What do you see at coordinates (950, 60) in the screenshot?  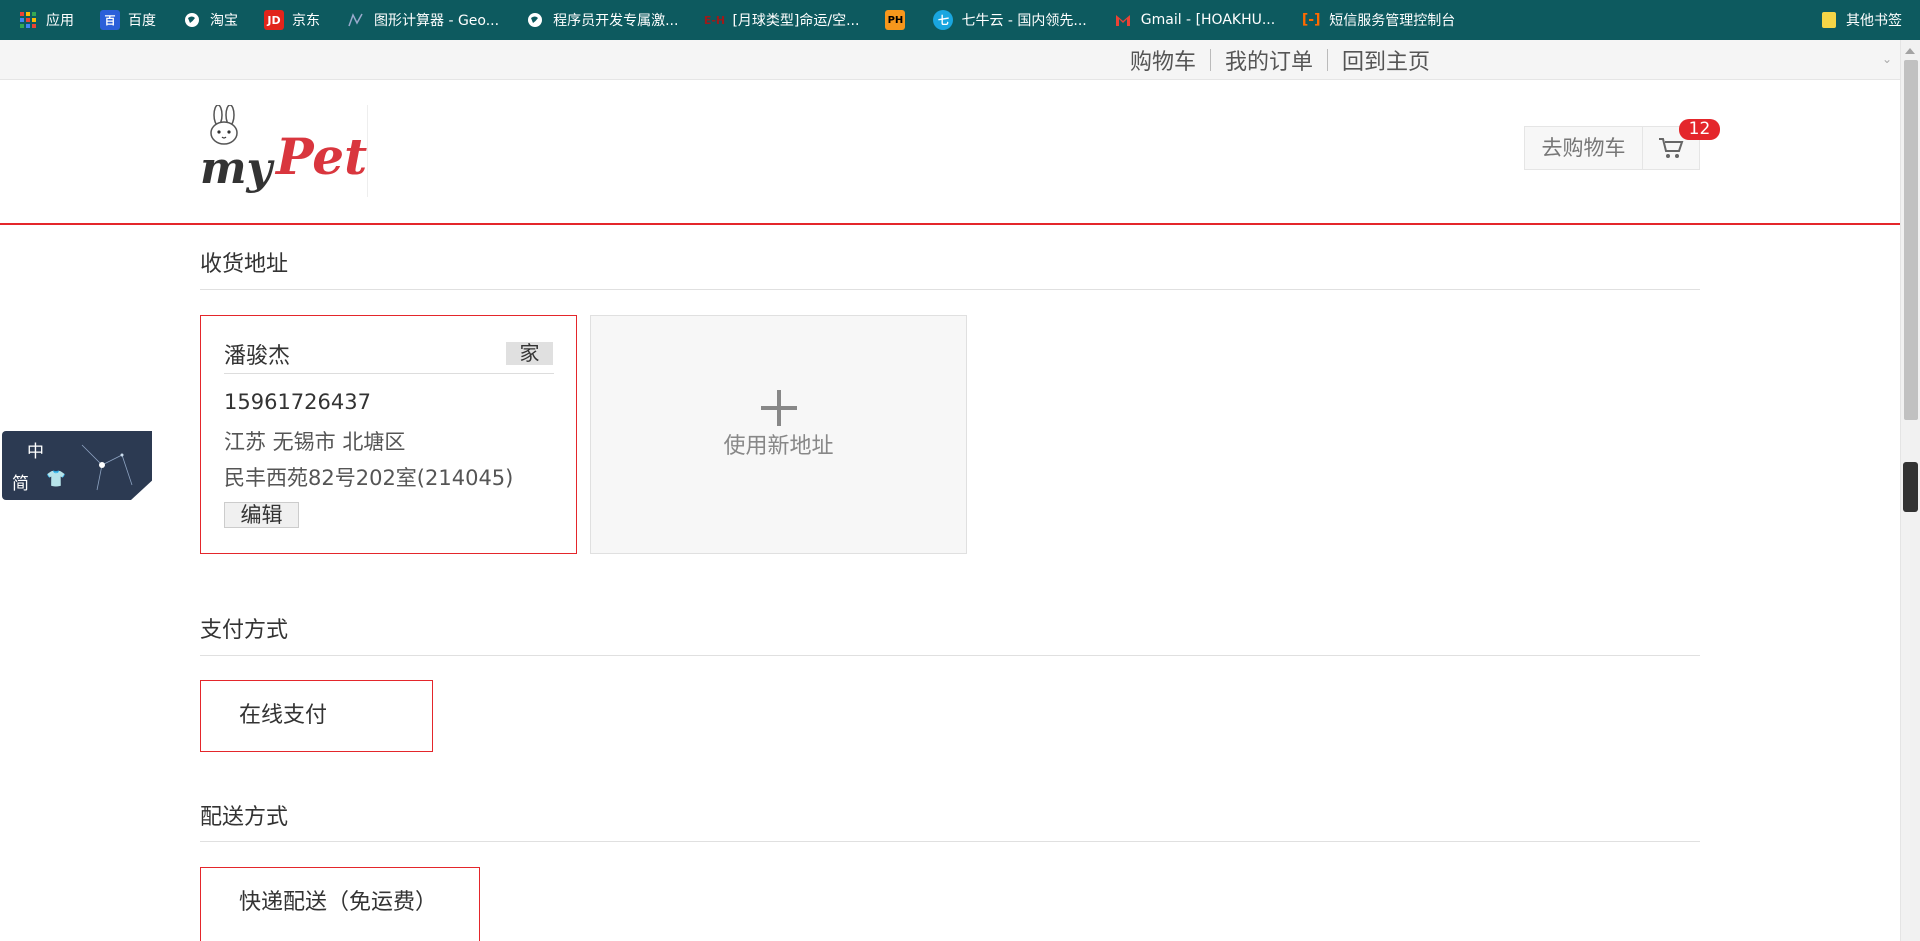 I see `top-nav: 购物车 我的订单 回到主页` at bounding box center [950, 60].